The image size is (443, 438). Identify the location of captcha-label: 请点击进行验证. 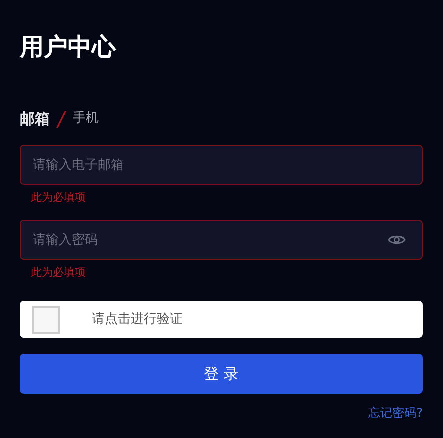
(137, 319).